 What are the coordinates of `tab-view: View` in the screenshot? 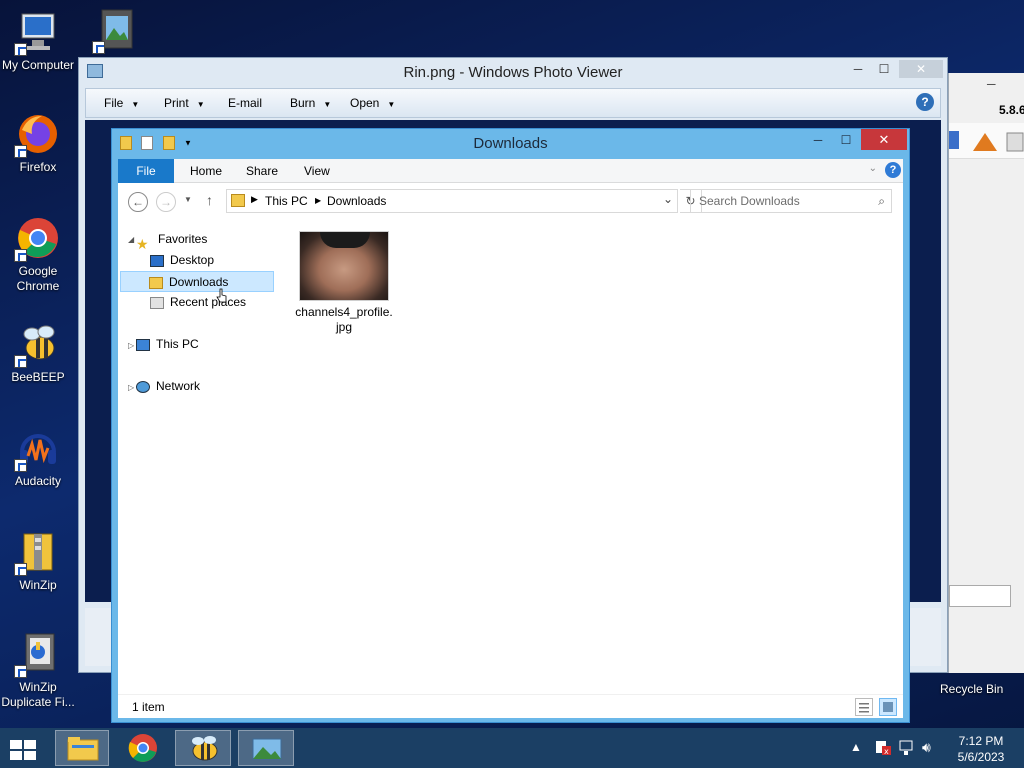 It's located at (317, 171).